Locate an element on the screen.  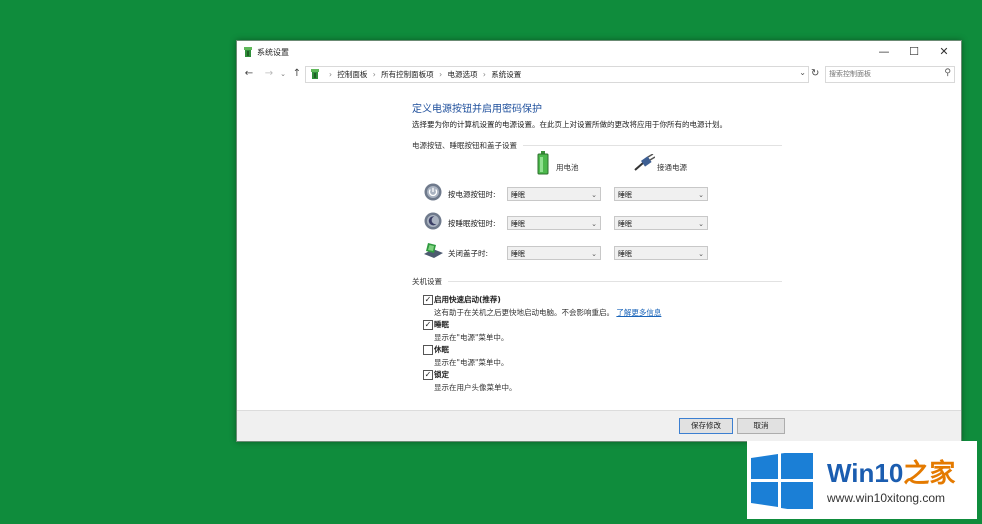
up-arrow-icon: ↑ is located at coordinates (297, 74).